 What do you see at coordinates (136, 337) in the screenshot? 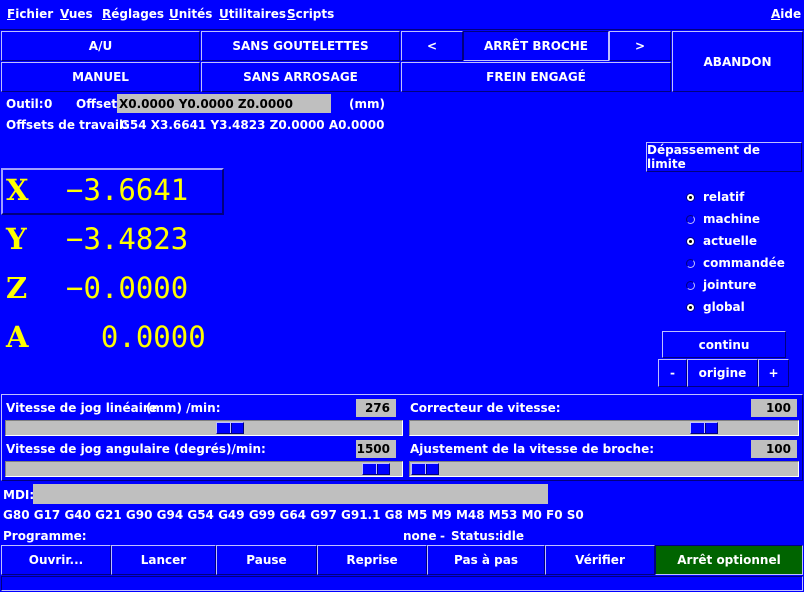
I see `dro-value-a: 0.0000` at bounding box center [136, 337].